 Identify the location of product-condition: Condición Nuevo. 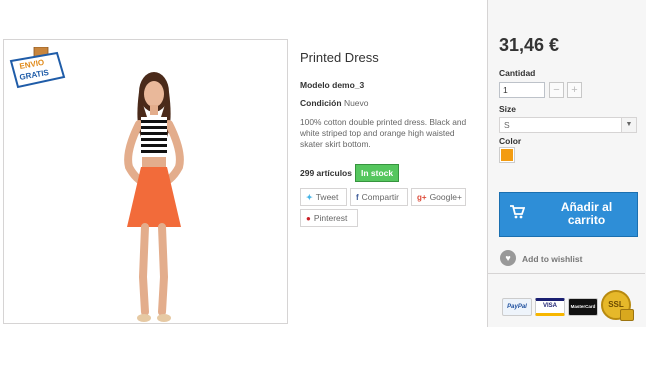
(334, 103).